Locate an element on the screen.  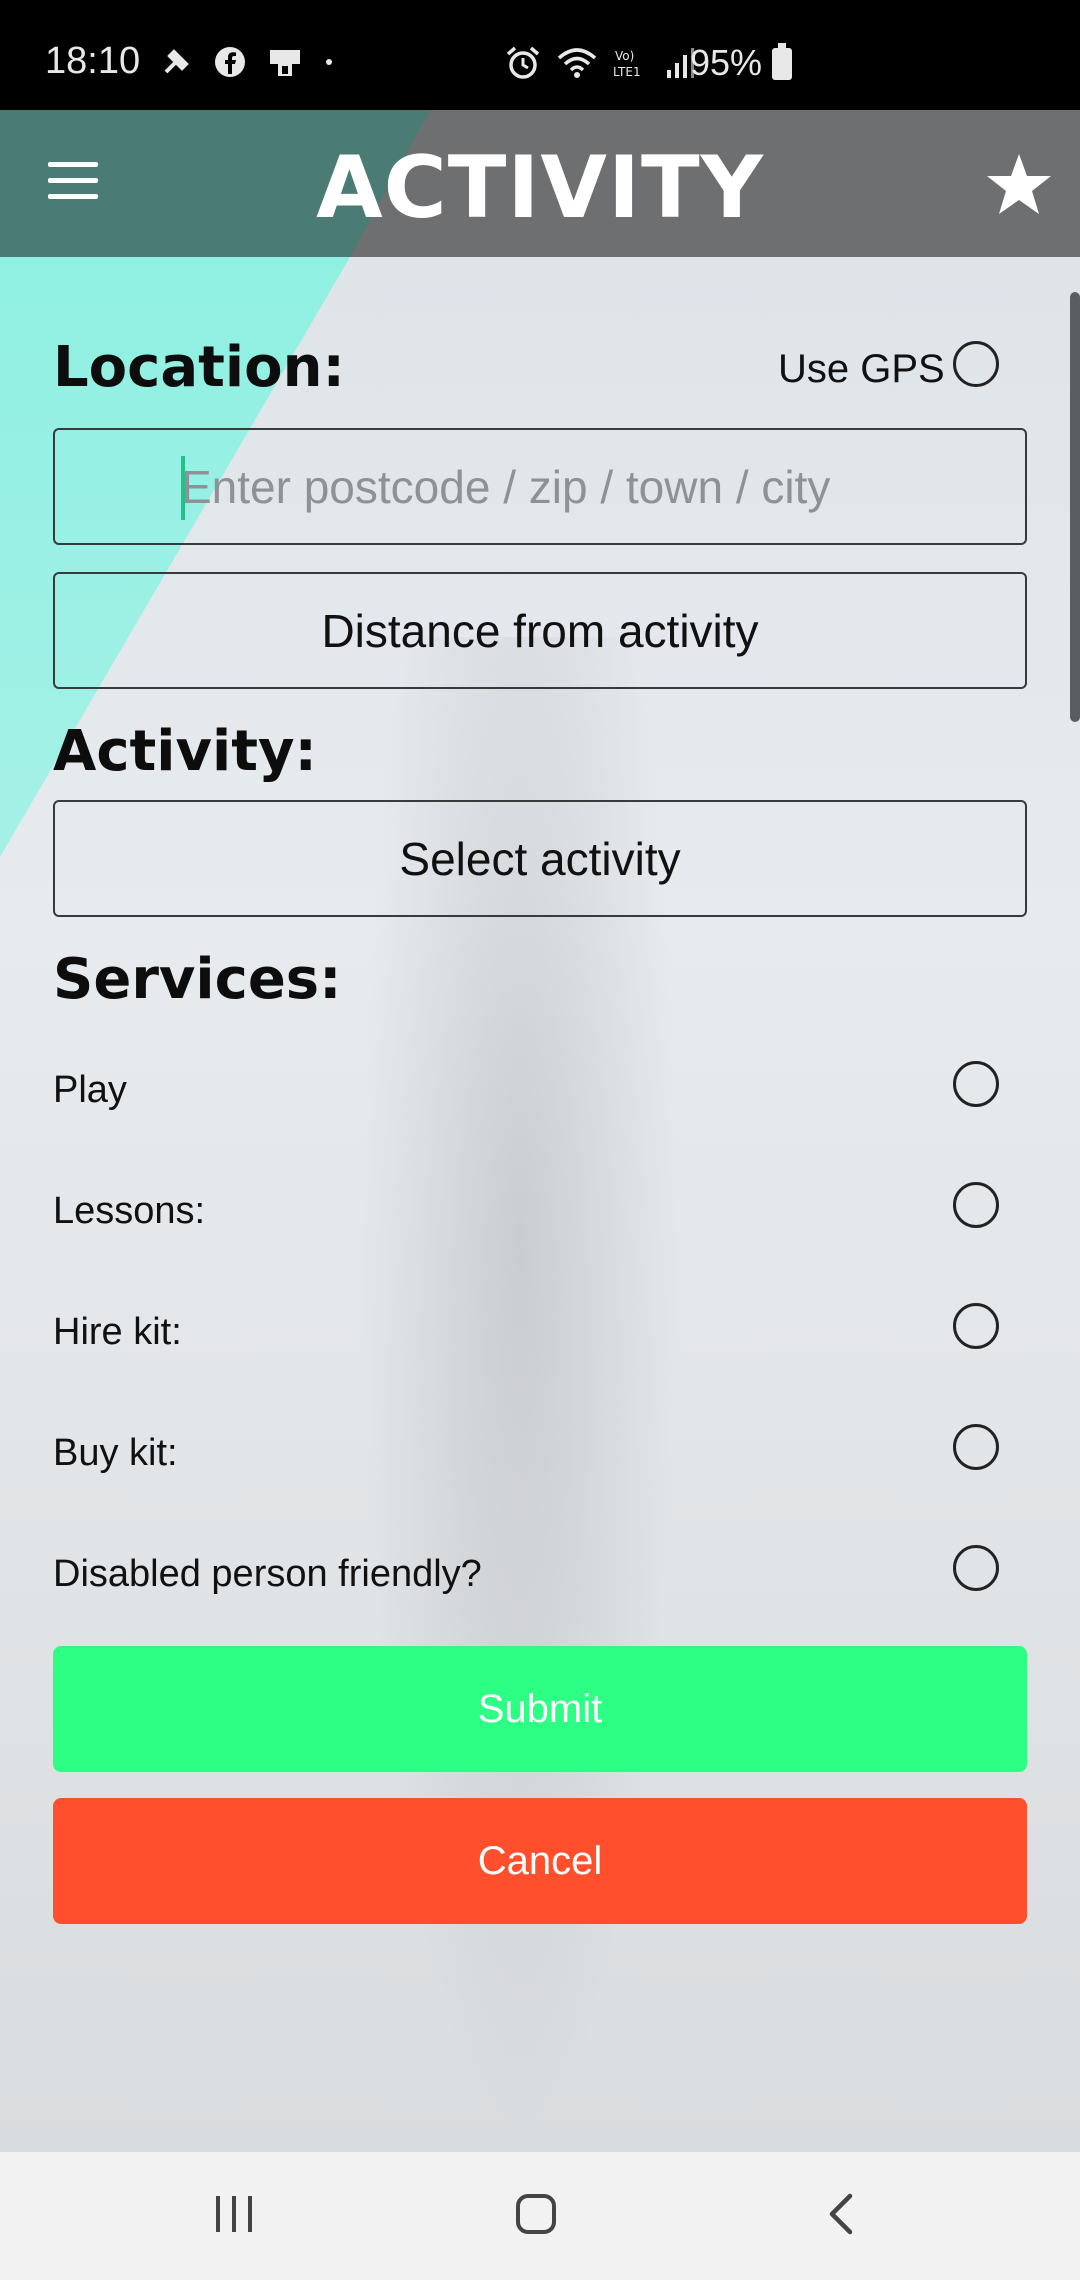
distance-label: Distance from activity is located at coordinates (540, 630).